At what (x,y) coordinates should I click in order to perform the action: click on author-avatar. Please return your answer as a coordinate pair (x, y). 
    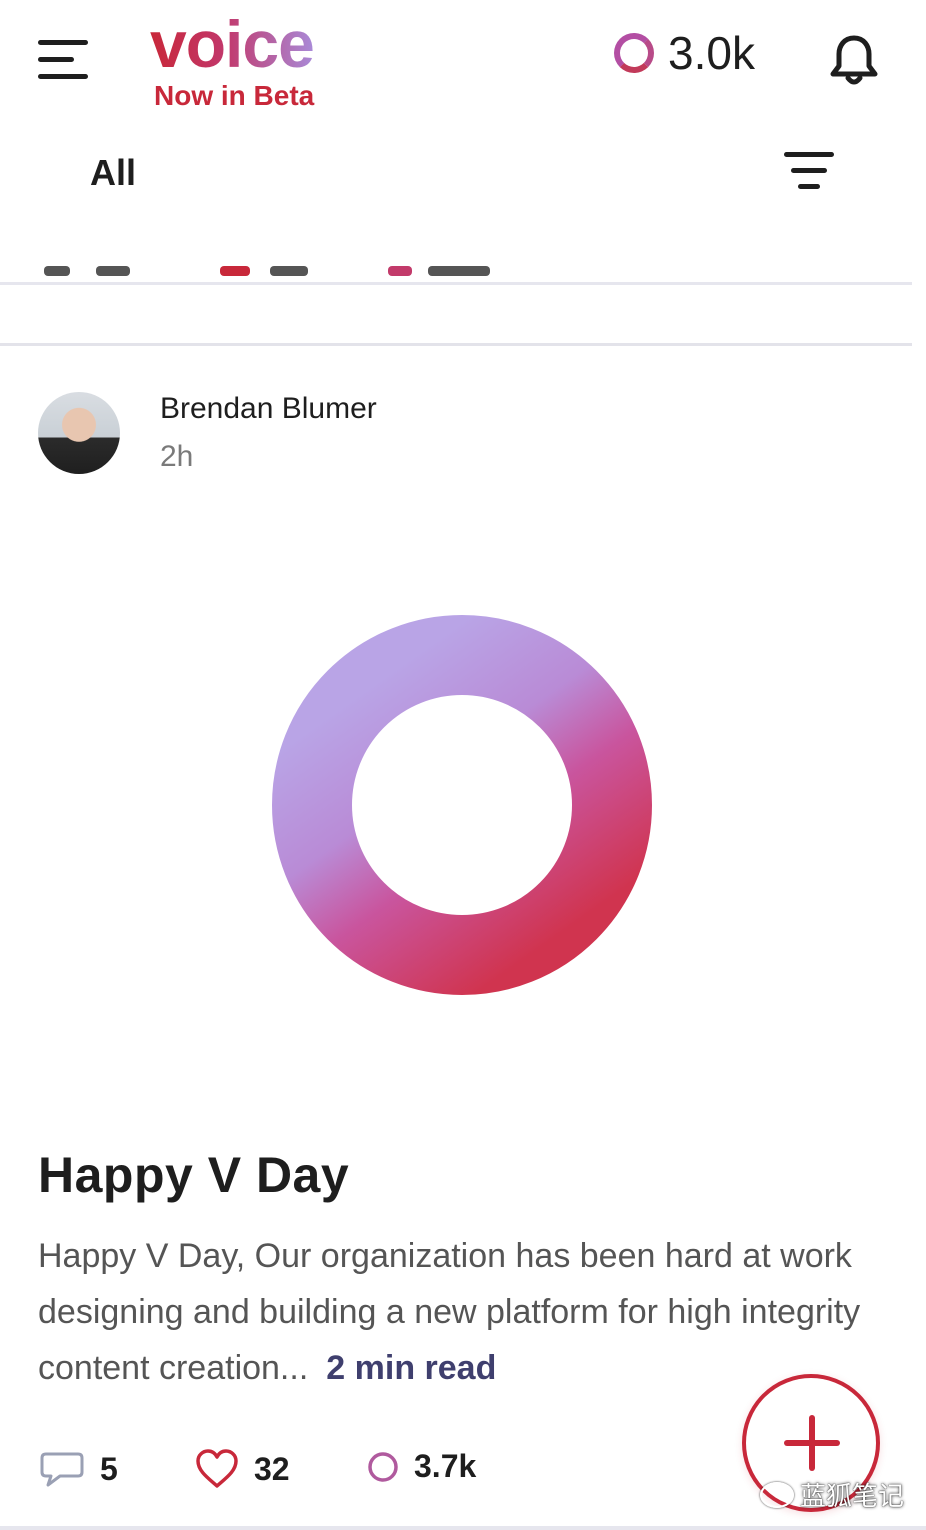
    Looking at the image, I should click on (79, 433).